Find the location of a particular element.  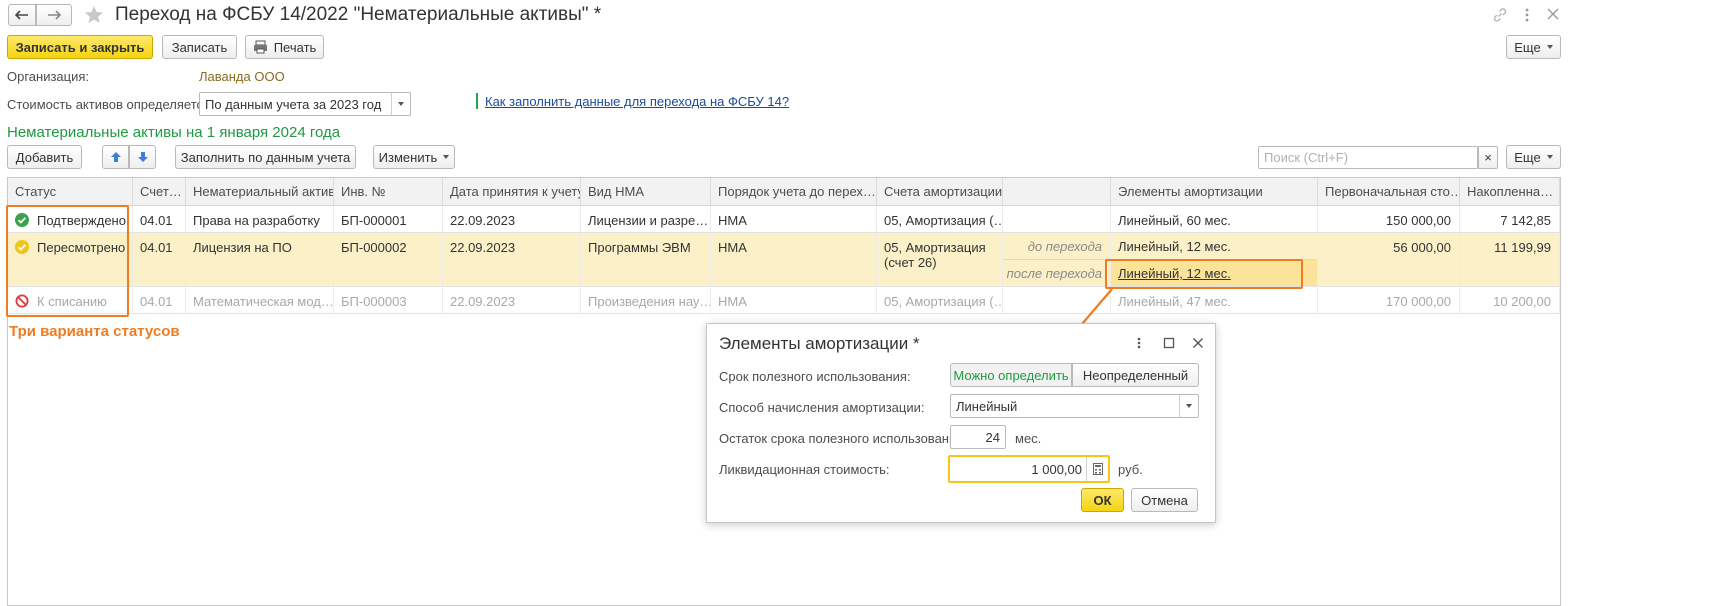

save-button: Записать is located at coordinates (199, 47).